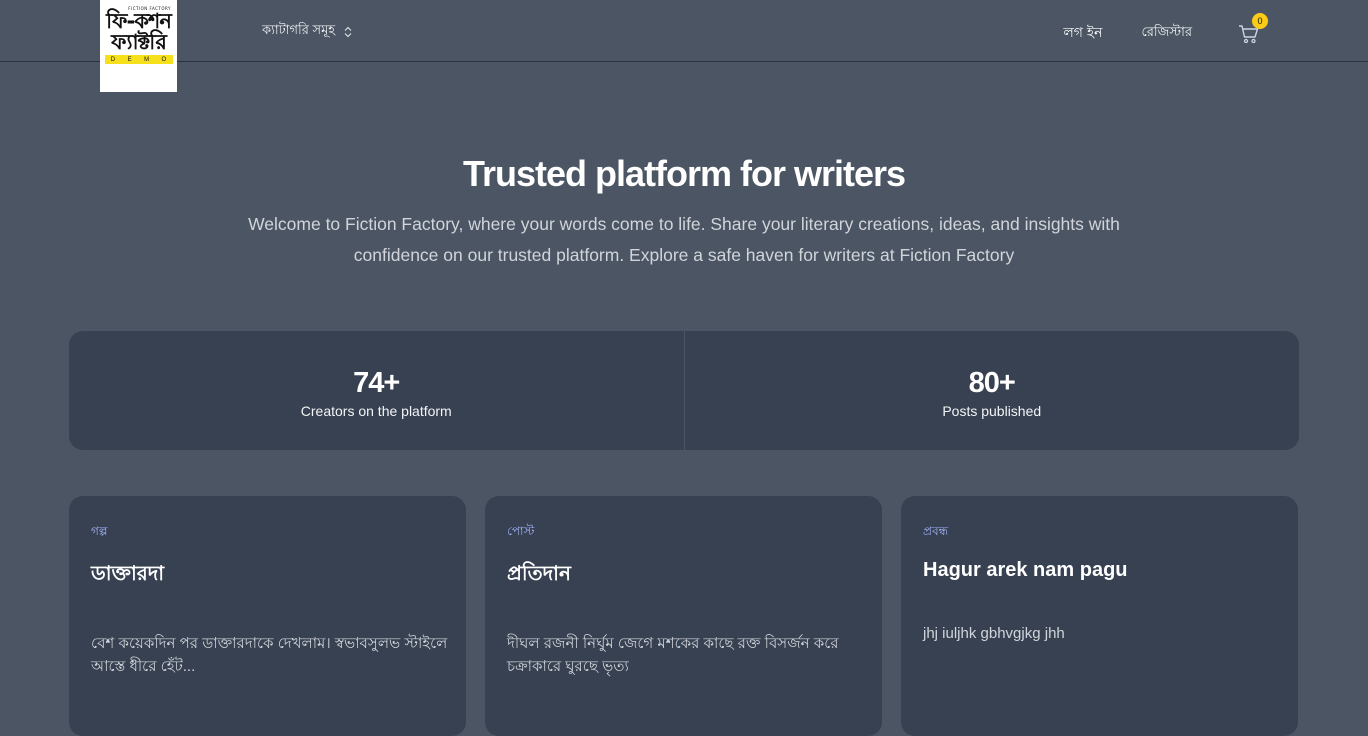  What do you see at coordinates (348, 31) in the screenshot?
I see `chevron-up-down-icon` at bounding box center [348, 31].